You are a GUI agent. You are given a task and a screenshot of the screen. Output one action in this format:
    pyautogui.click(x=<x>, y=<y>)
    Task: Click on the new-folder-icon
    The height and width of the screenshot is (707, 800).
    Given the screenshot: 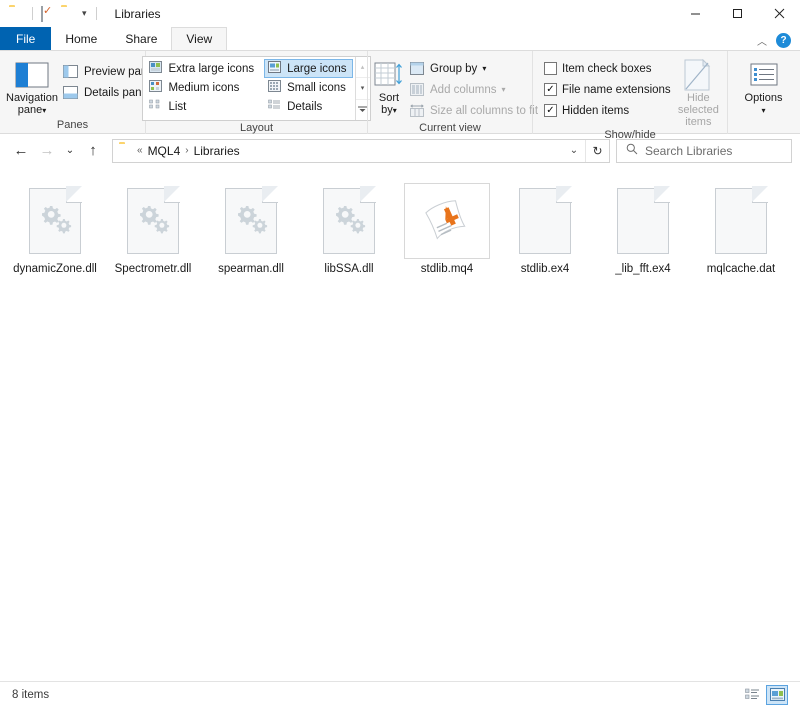 What is the action you would take?
    pyautogui.click(x=68, y=14)
    